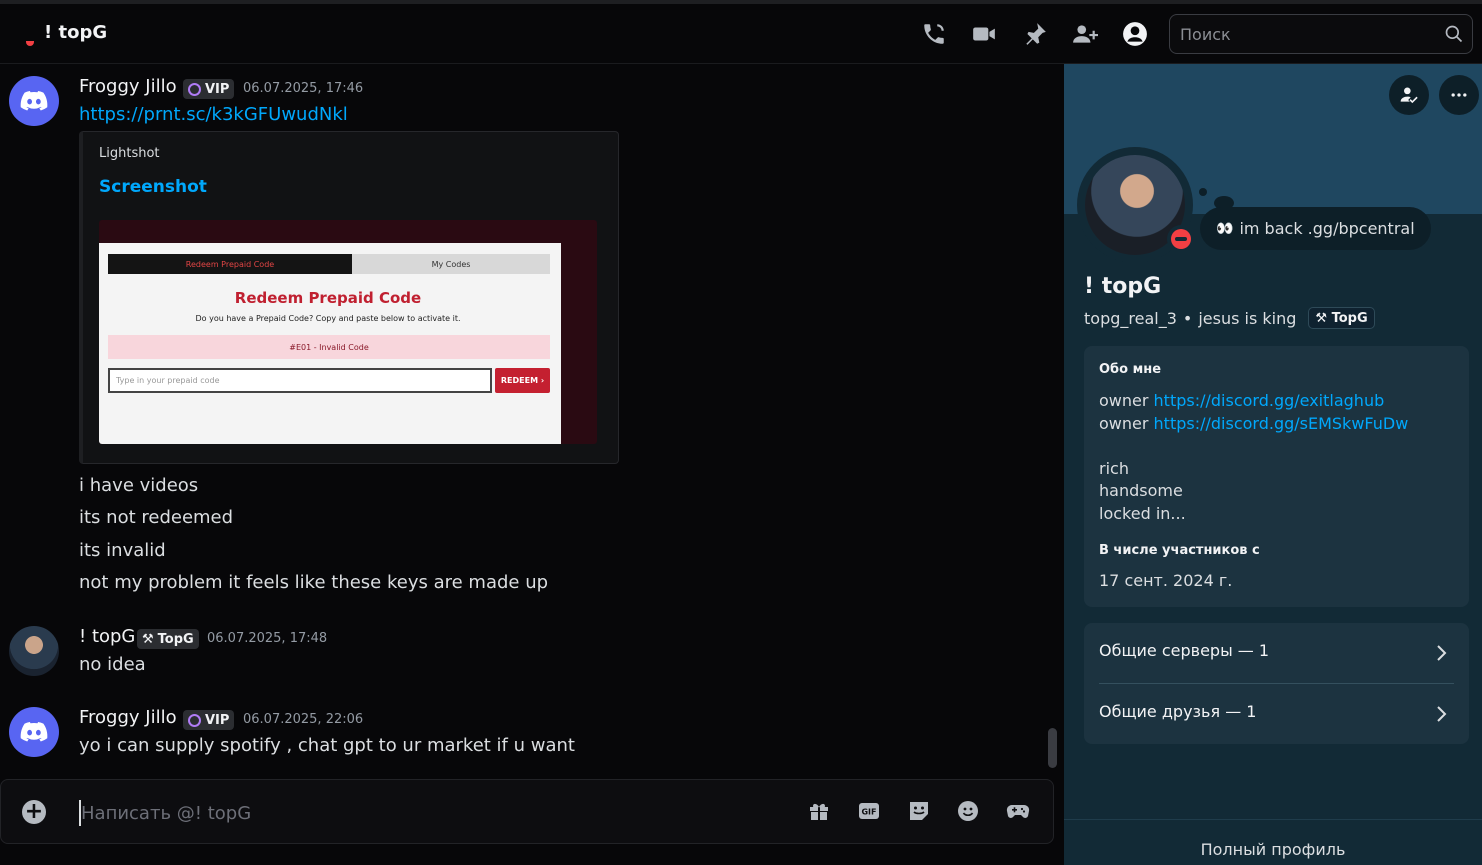 The height and width of the screenshot is (865, 1482). What do you see at coordinates (328, 298) in the screenshot?
I see `screenshot-title: Redeem Prepaid Code` at bounding box center [328, 298].